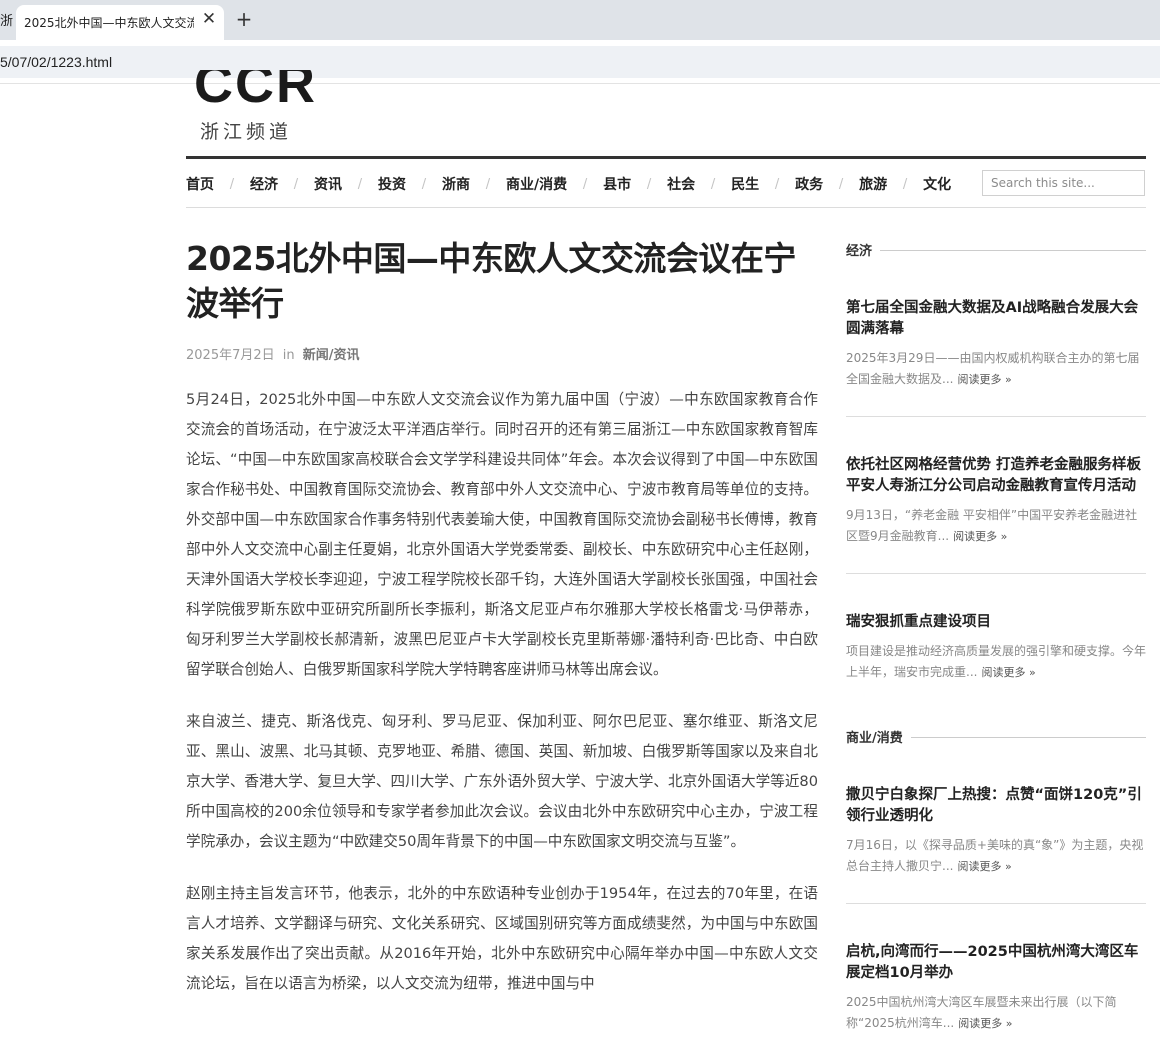  What do you see at coordinates (536, 184) in the screenshot?
I see `nav-item: 商业/消费` at bounding box center [536, 184].